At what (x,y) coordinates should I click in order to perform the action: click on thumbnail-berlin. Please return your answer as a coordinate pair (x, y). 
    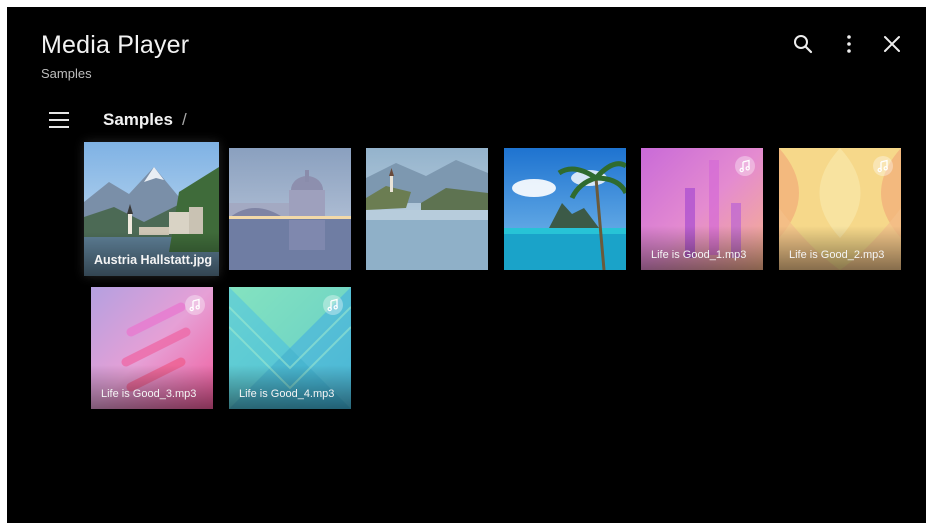
    Looking at the image, I should click on (290, 209).